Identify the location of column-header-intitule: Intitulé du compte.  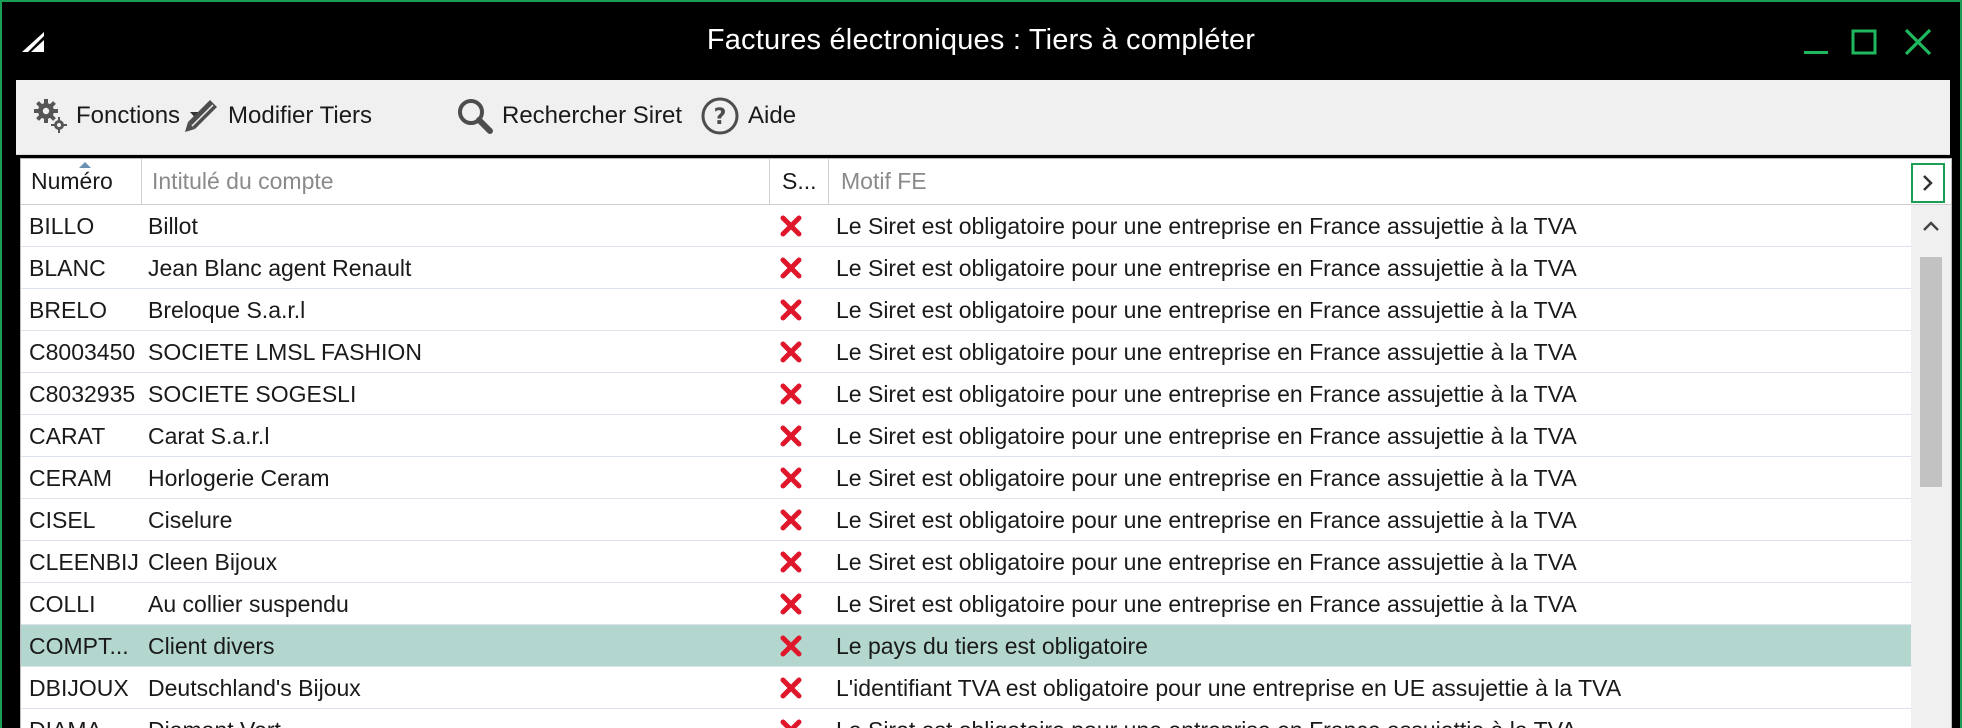
(456, 181).